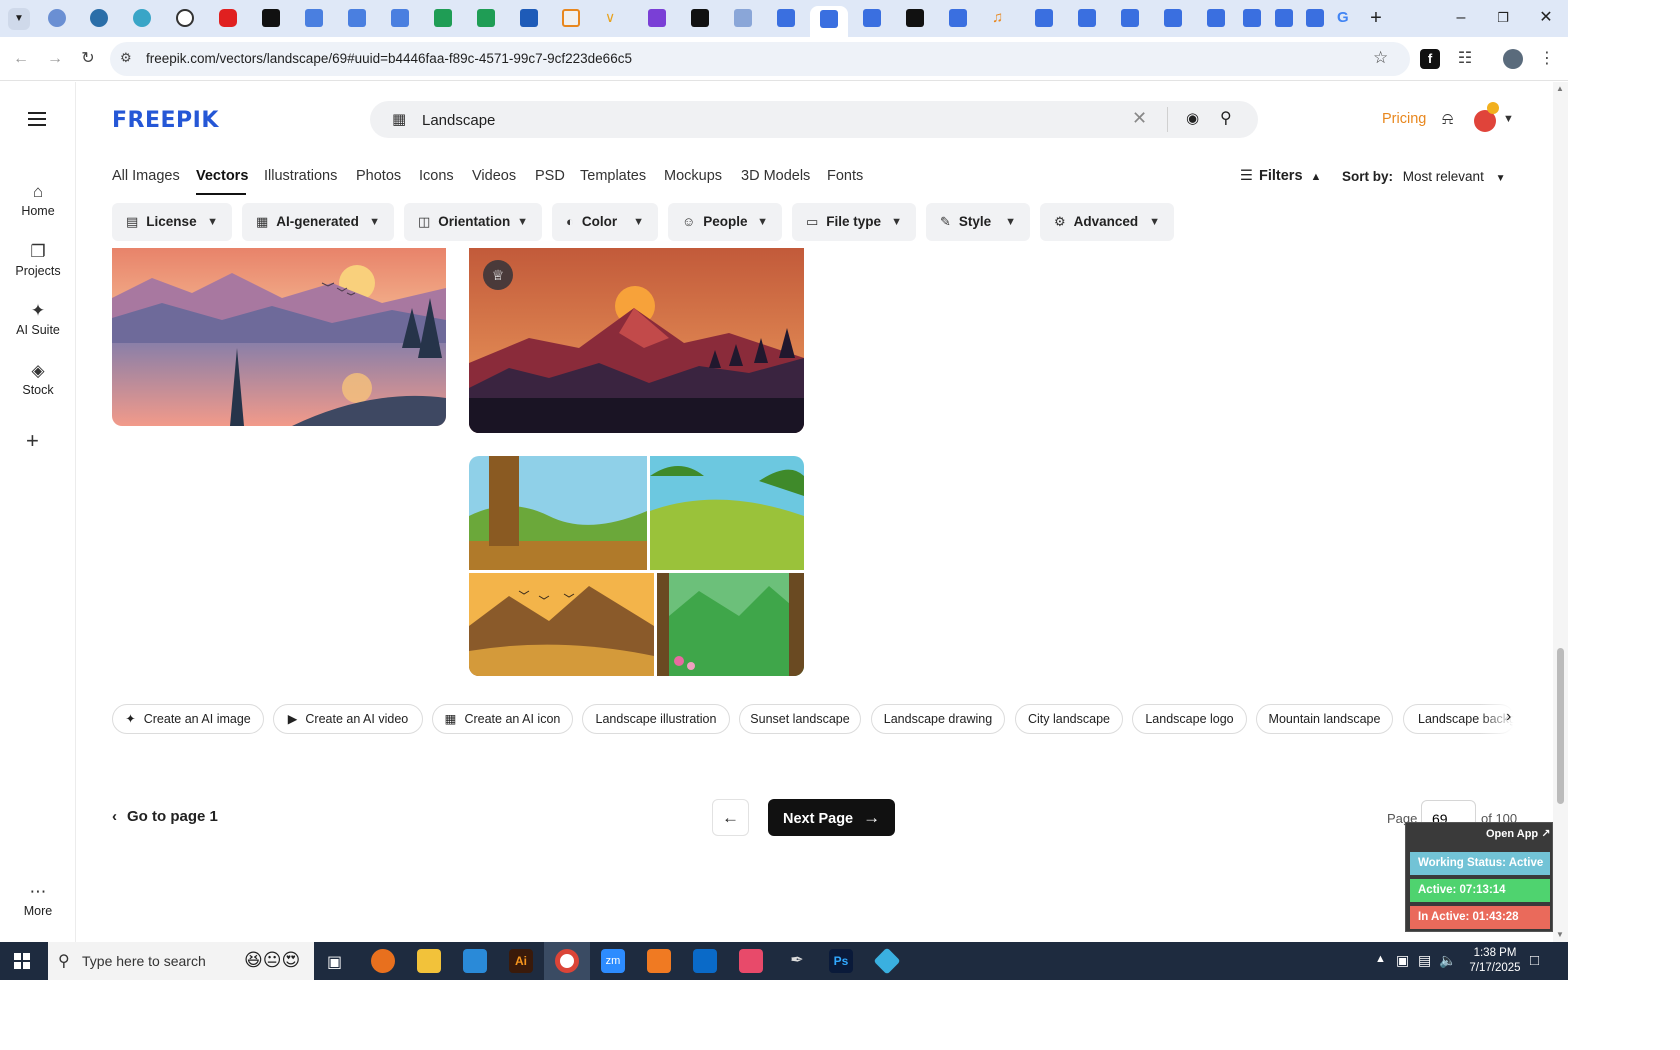  Describe the element at coordinates (1226, 118) in the screenshot. I see `search-icon: ⚲` at that location.